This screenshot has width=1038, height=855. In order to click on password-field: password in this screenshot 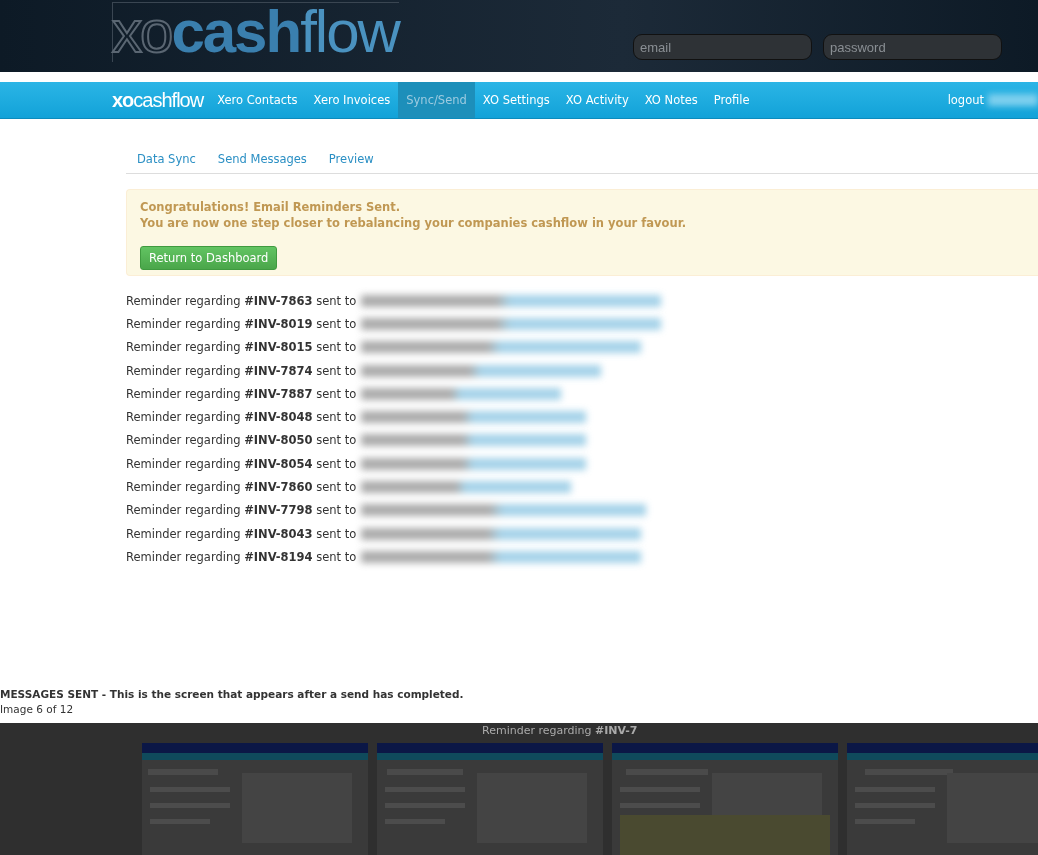, I will do `click(912, 47)`.